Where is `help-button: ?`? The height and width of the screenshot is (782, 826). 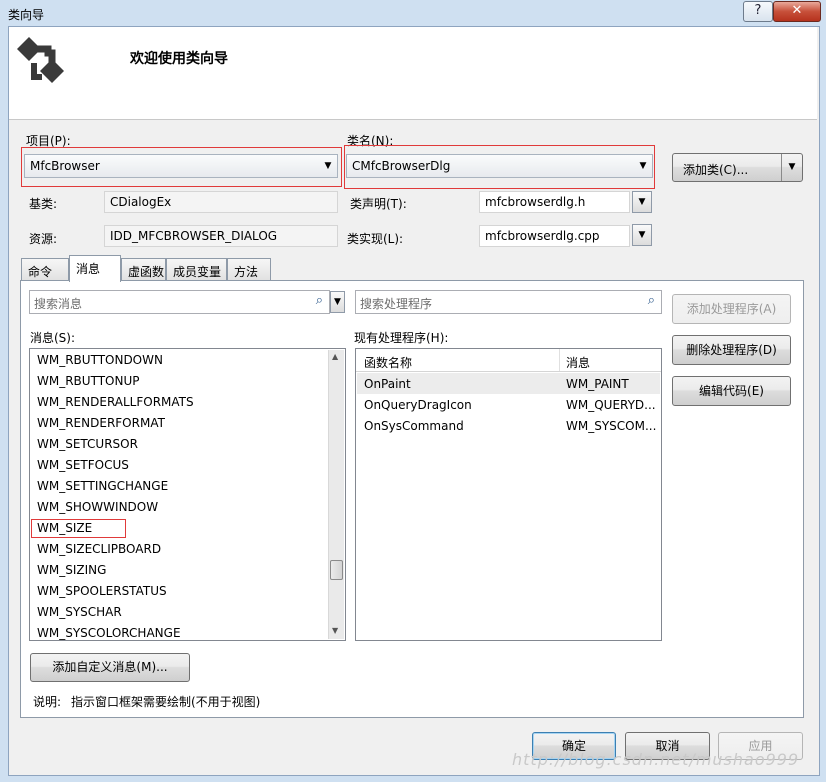
help-button: ? is located at coordinates (758, 11).